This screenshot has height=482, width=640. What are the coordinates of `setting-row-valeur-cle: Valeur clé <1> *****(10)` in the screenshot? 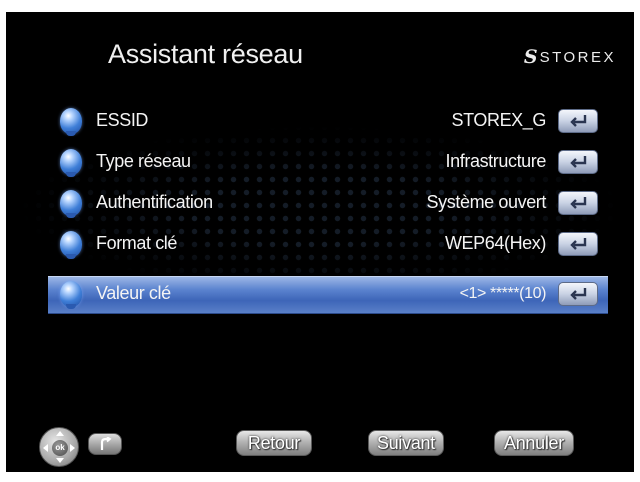 It's located at (328, 295).